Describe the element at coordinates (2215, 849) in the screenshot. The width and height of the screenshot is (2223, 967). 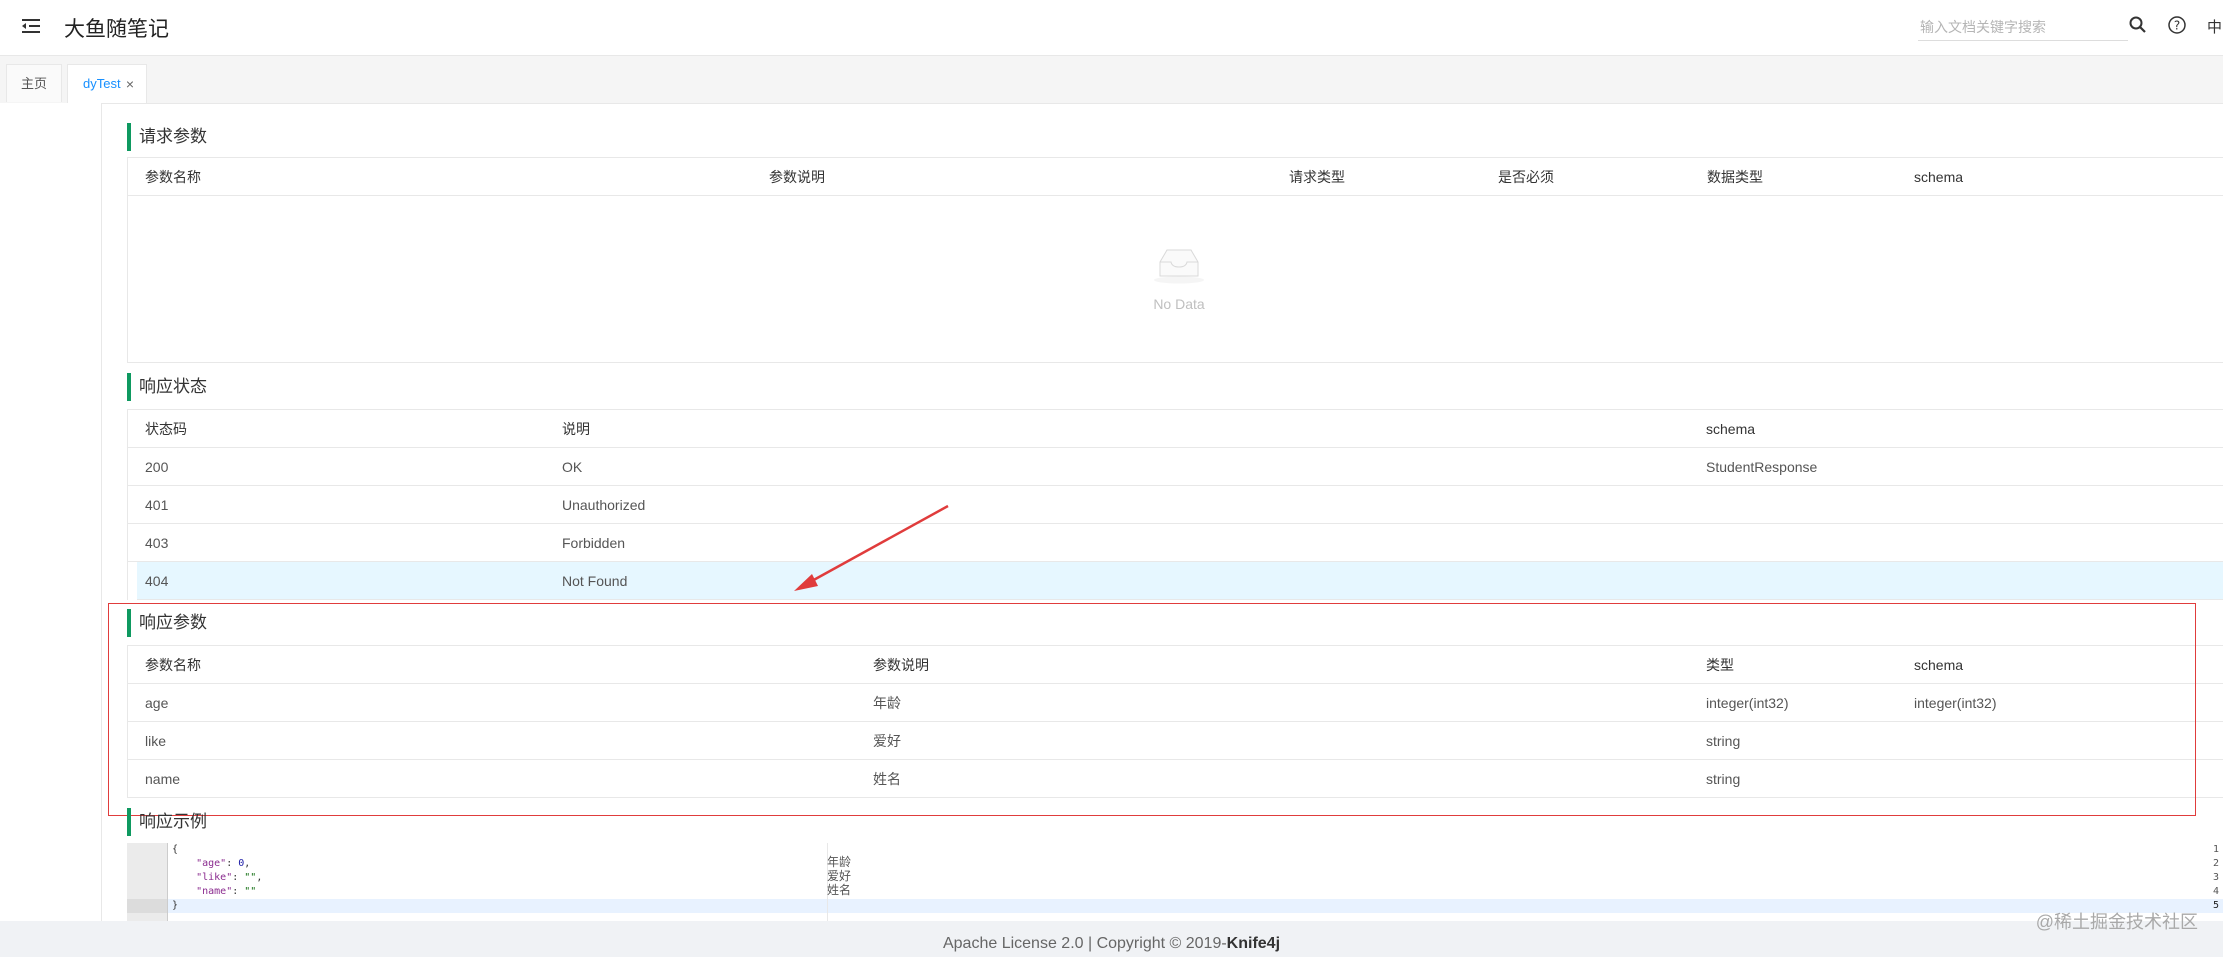
I see `line-number: 1` at that location.